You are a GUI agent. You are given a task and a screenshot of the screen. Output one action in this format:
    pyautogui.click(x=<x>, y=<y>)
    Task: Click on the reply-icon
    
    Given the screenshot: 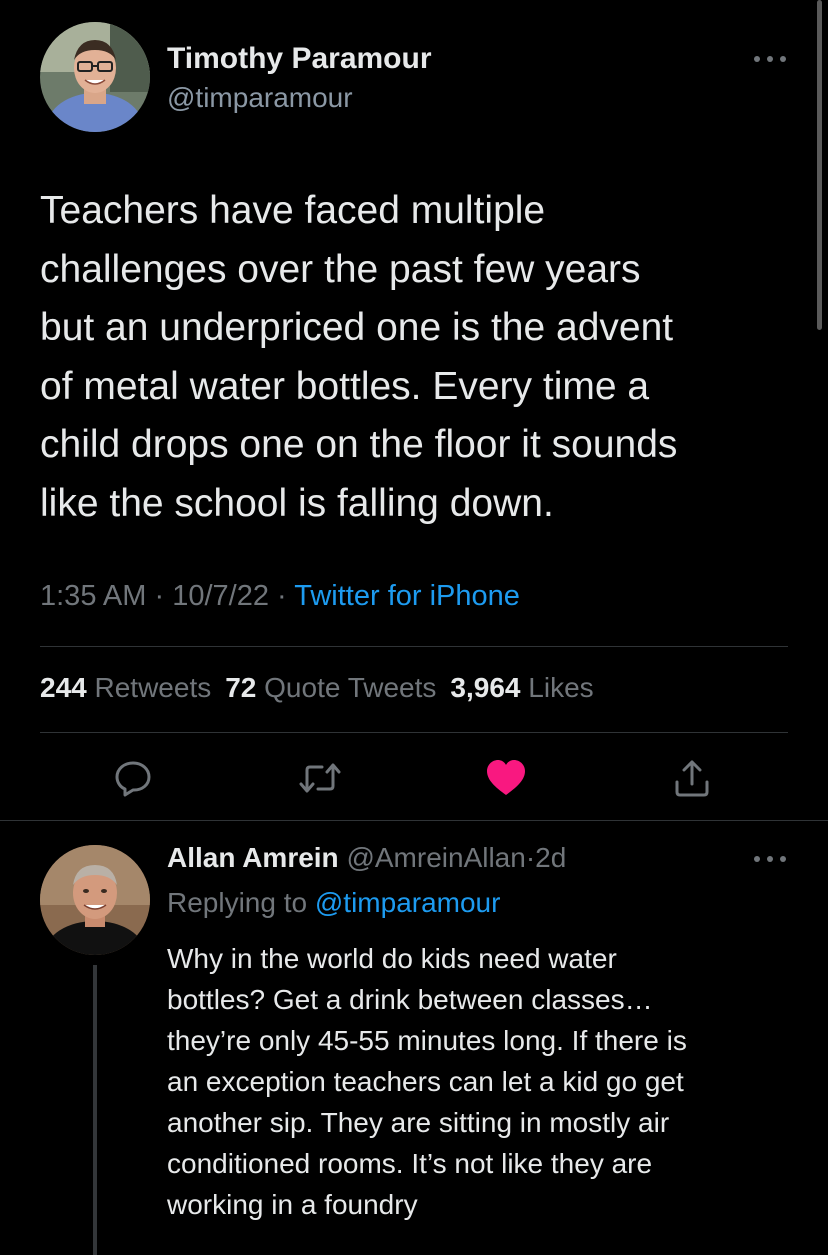 What is the action you would take?
    pyautogui.click(x=133, y=779)
    